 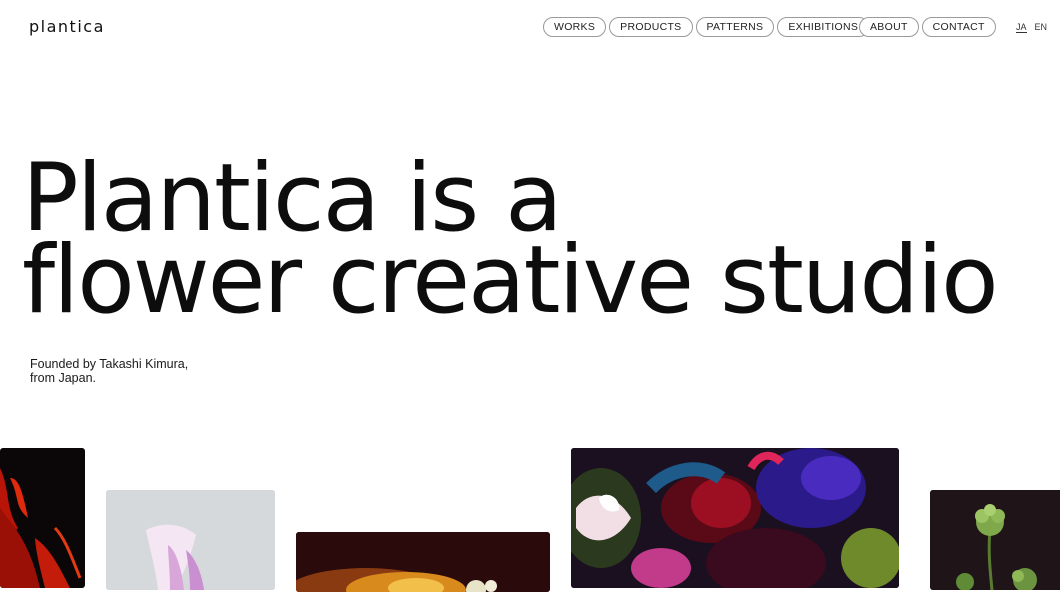 I want to click on tagline-line-2: from Japan., so click(x=63, y=378).